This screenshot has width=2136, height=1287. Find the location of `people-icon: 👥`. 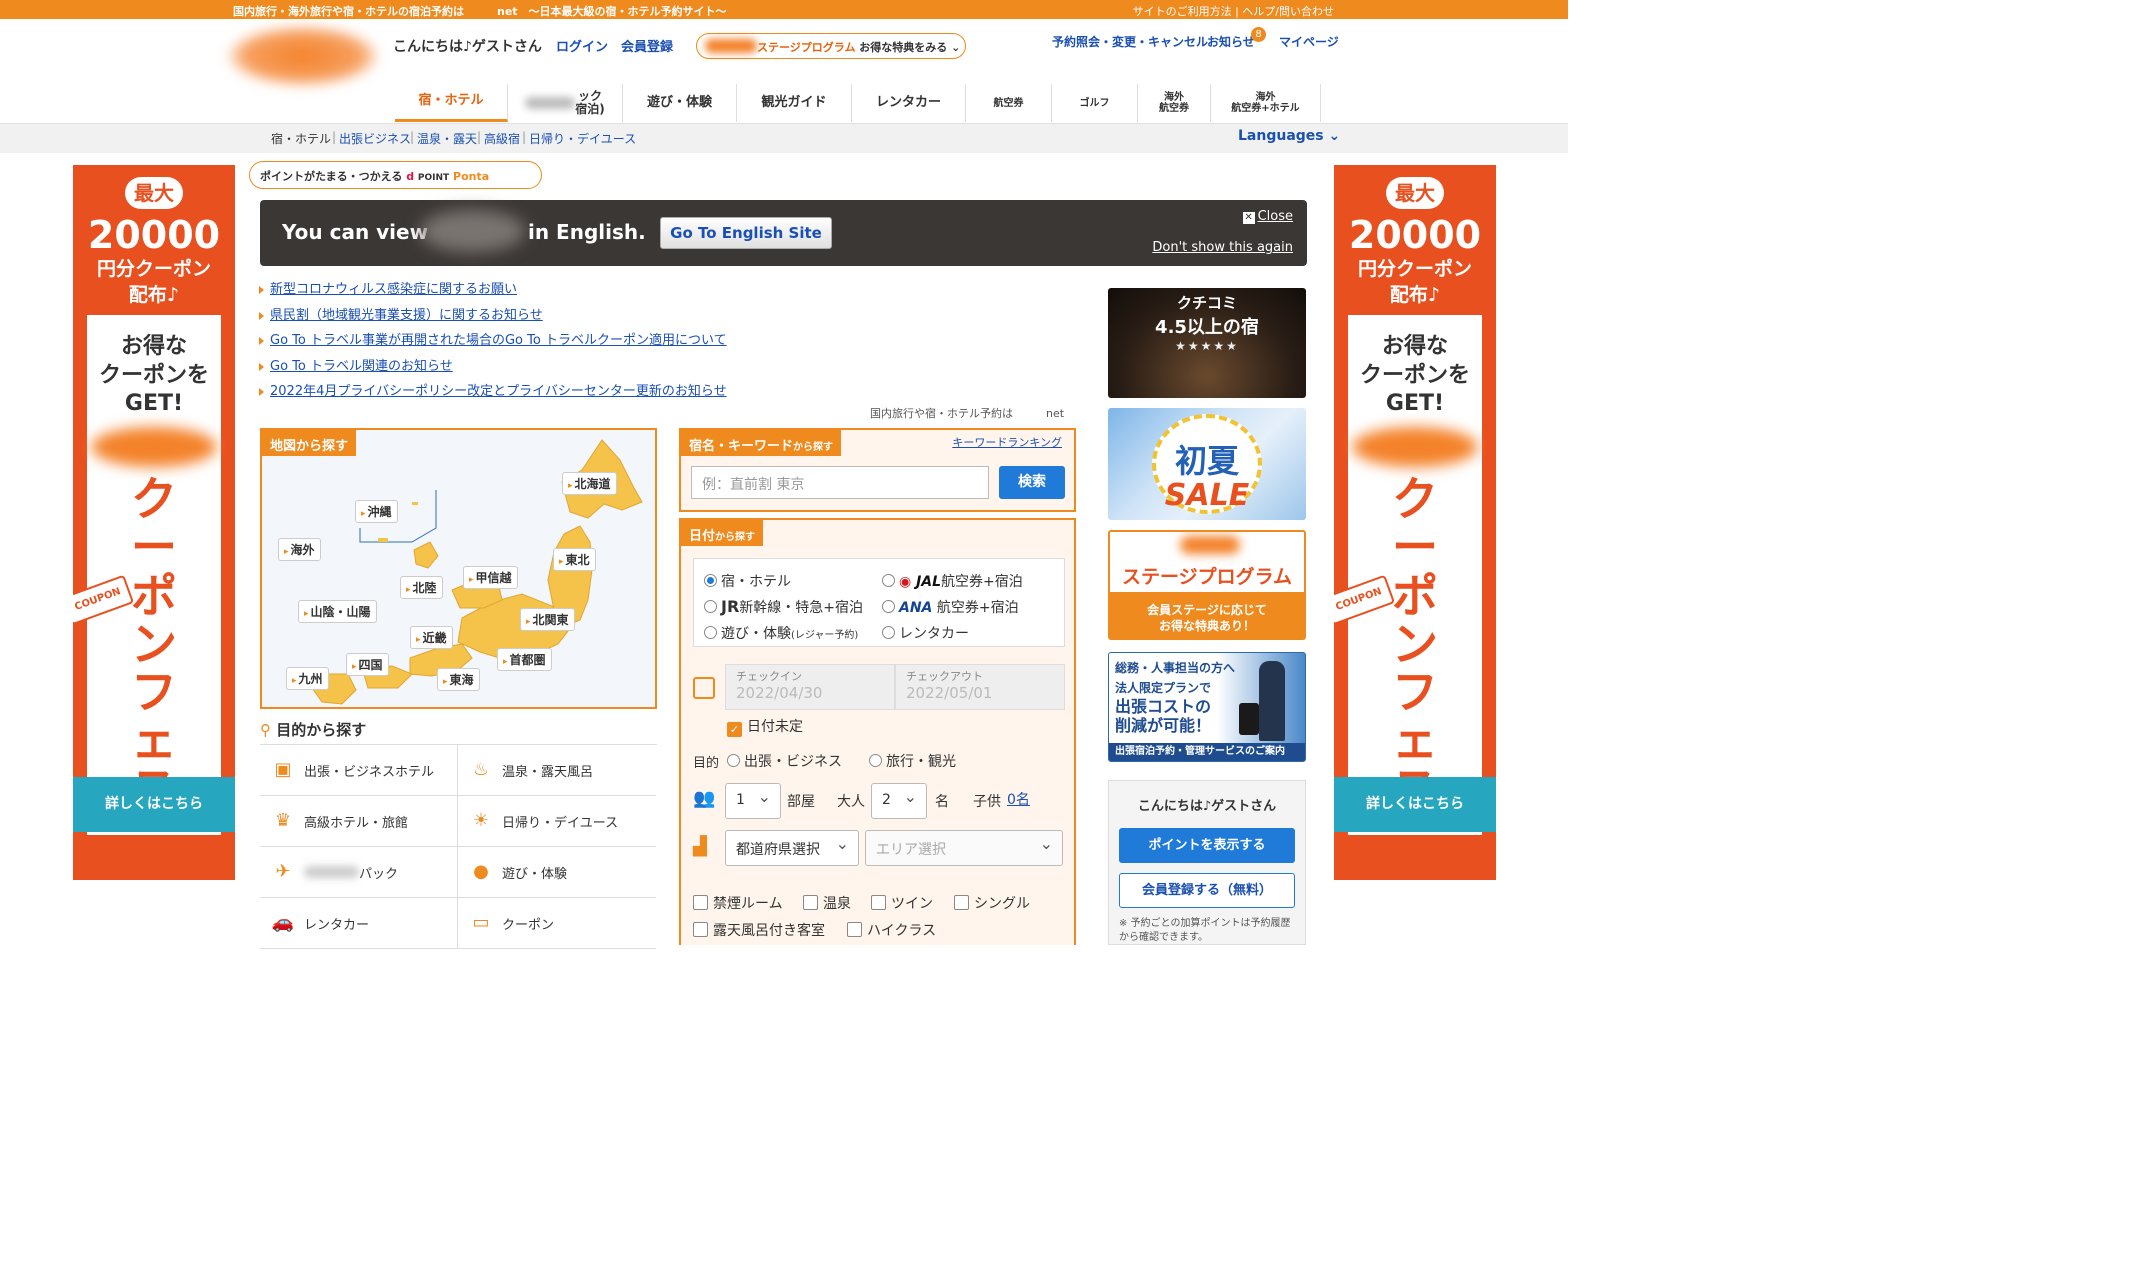

people-icon: 👥 is located at coordinates (704, 798).